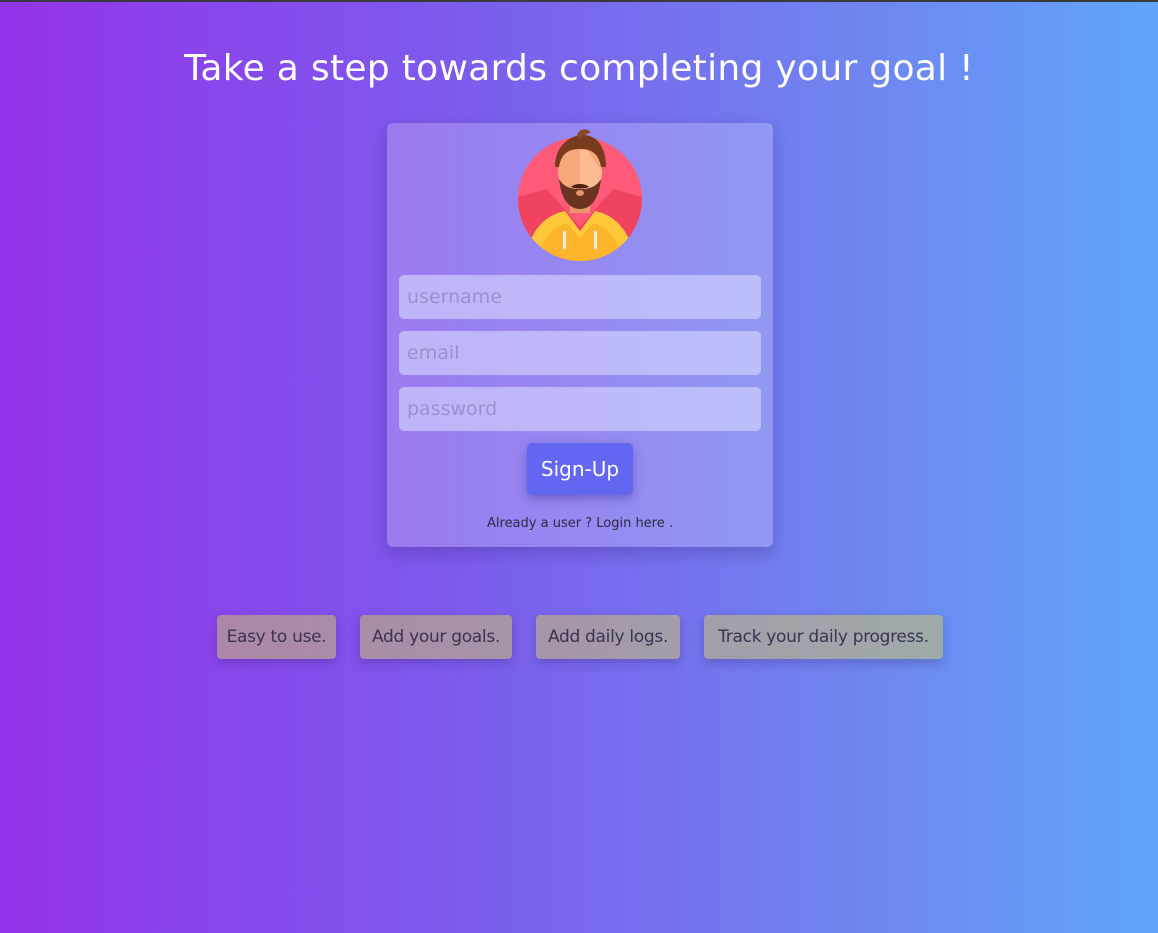 Image resolution: width=1158 pixels, height=933 pixels. Describe the element at coordinates (436, 637) in the screenshot. I see `feature-badge-goals: Add your goals.` at that location.